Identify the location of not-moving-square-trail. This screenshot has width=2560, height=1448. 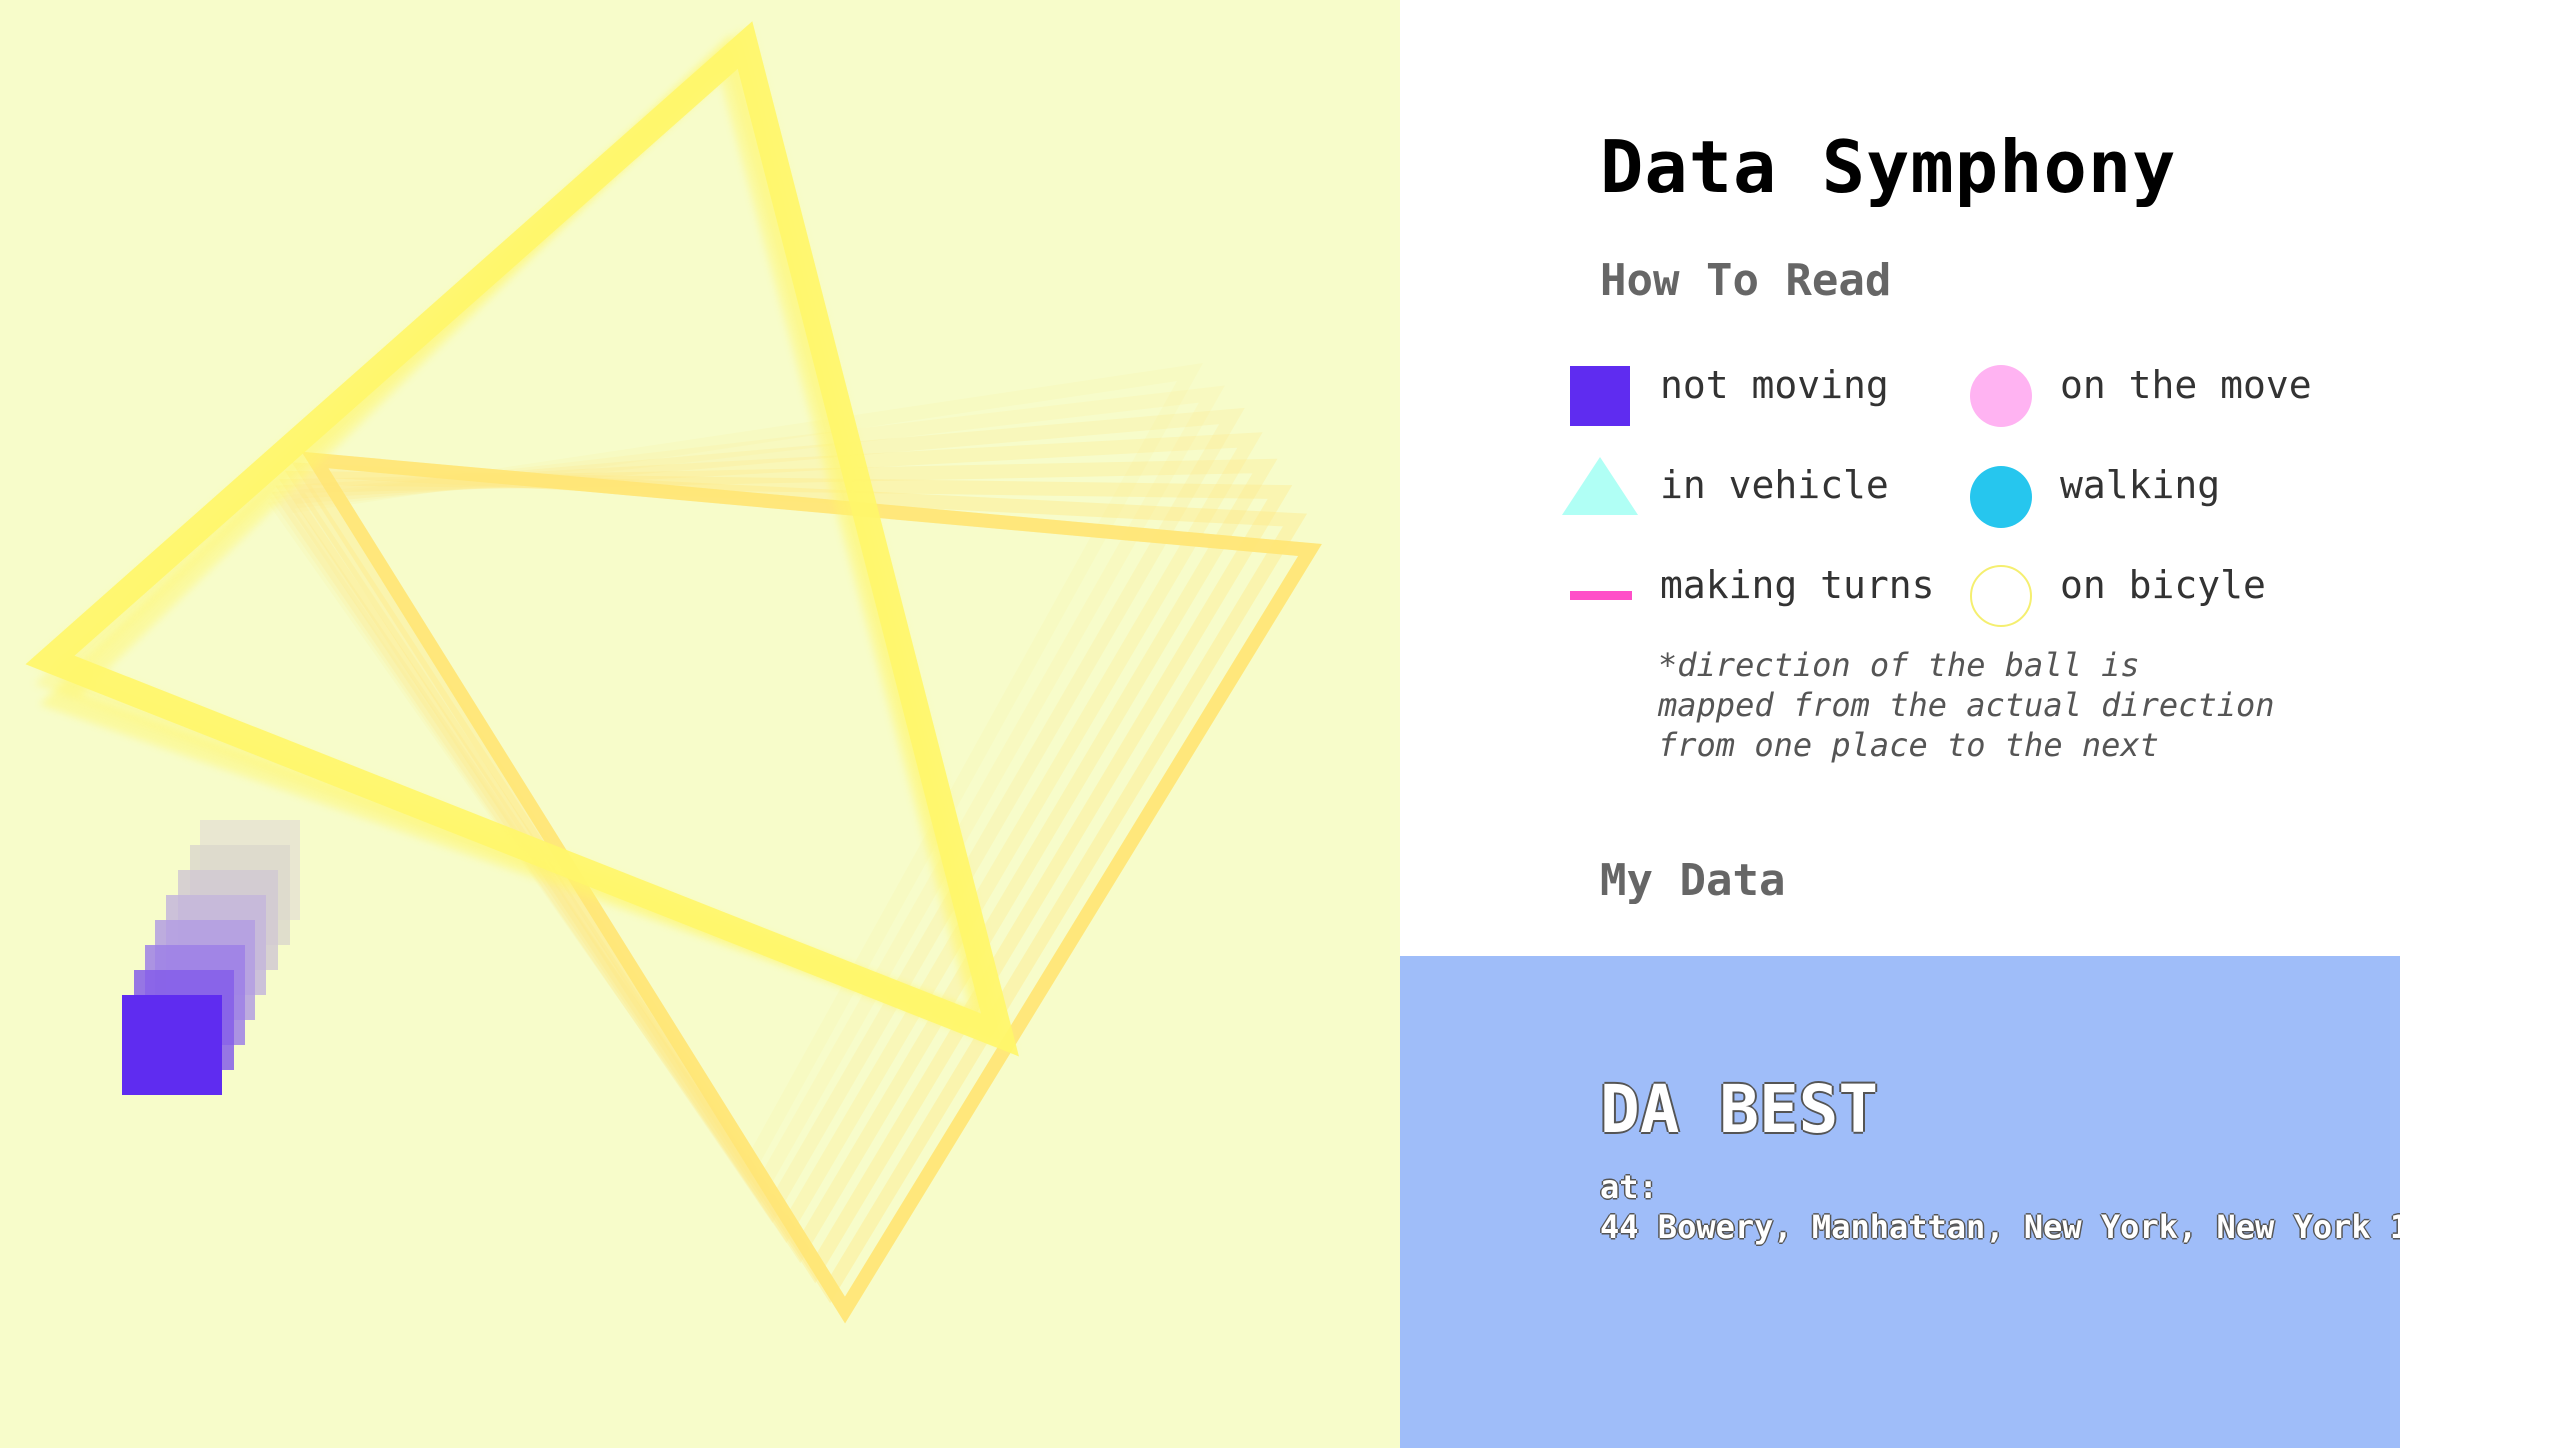
(172, 1045).